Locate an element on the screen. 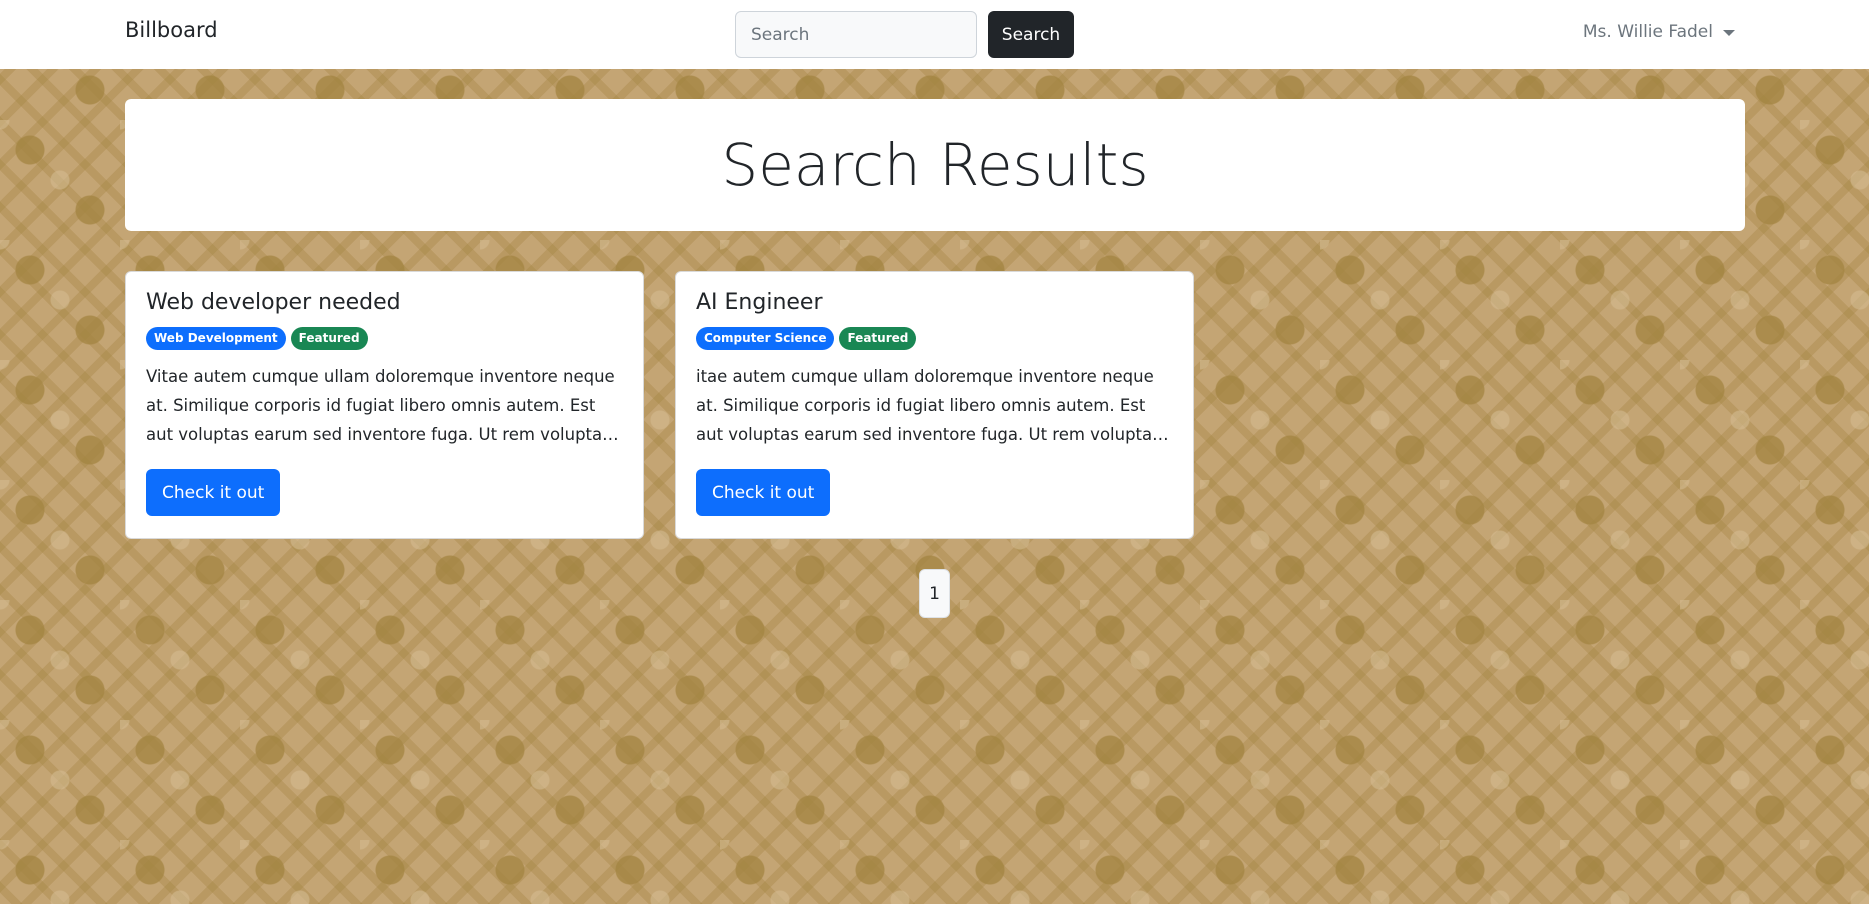  user-menu-dropdown: Ms. Willie Fadel is located at coordinates (1659, 32).